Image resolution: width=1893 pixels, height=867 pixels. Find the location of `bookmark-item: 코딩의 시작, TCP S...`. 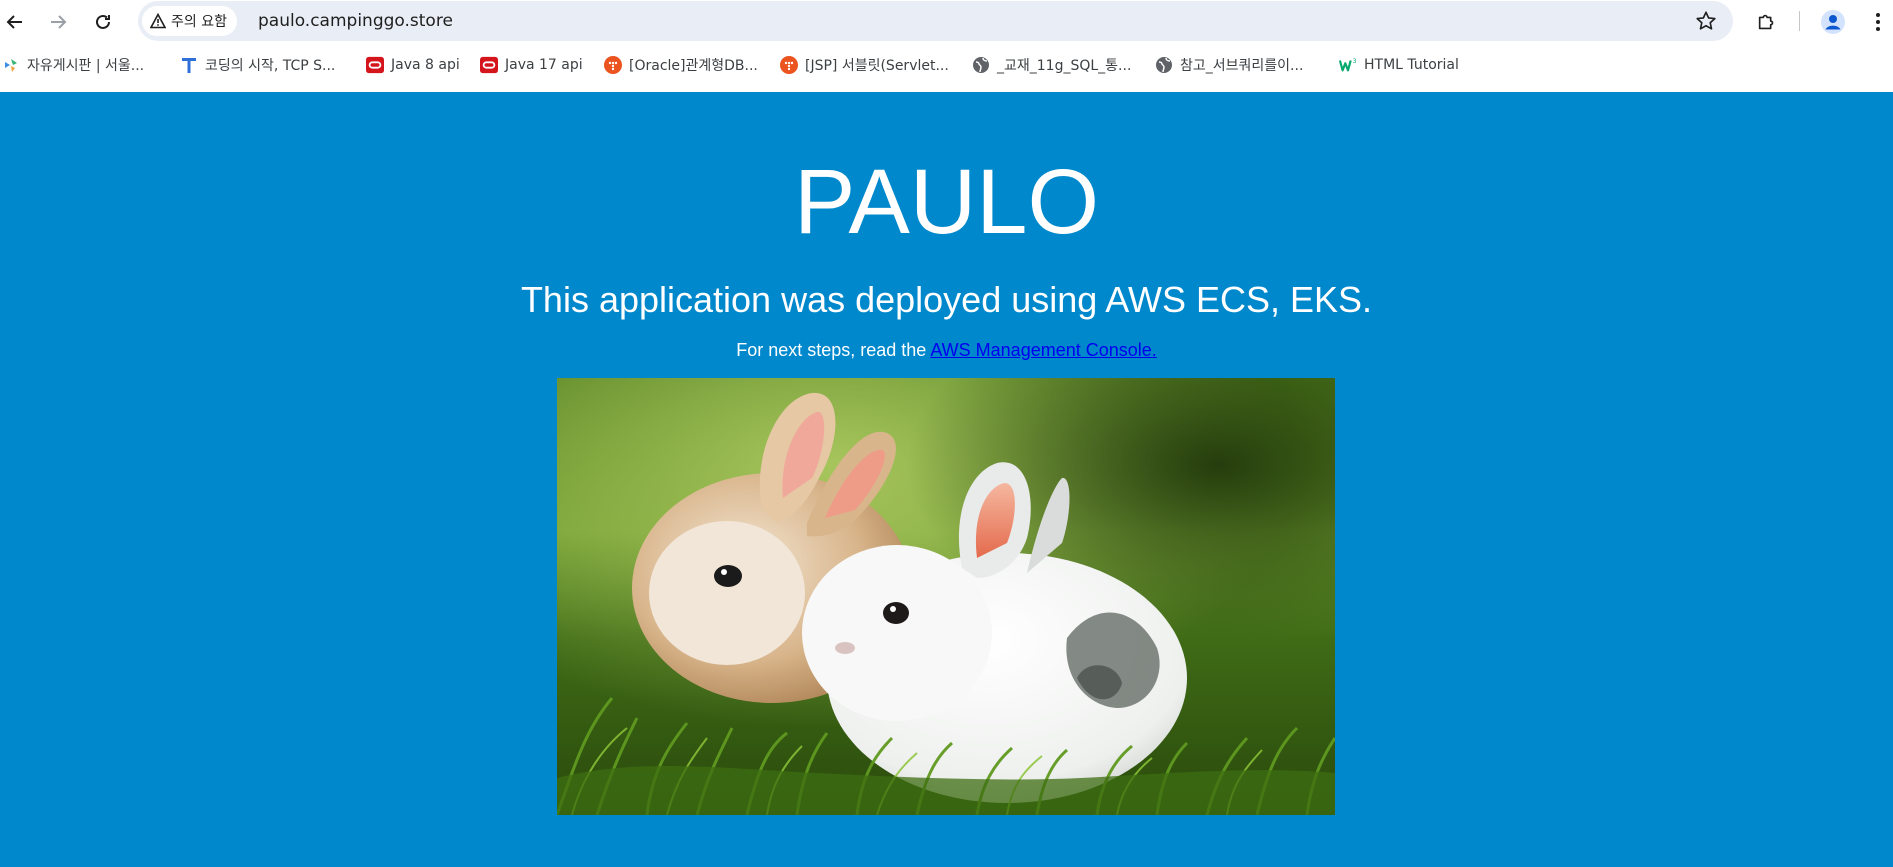

bookmark-item: 코딩의 시작, TCP S... is located at coordinates (257, 65).